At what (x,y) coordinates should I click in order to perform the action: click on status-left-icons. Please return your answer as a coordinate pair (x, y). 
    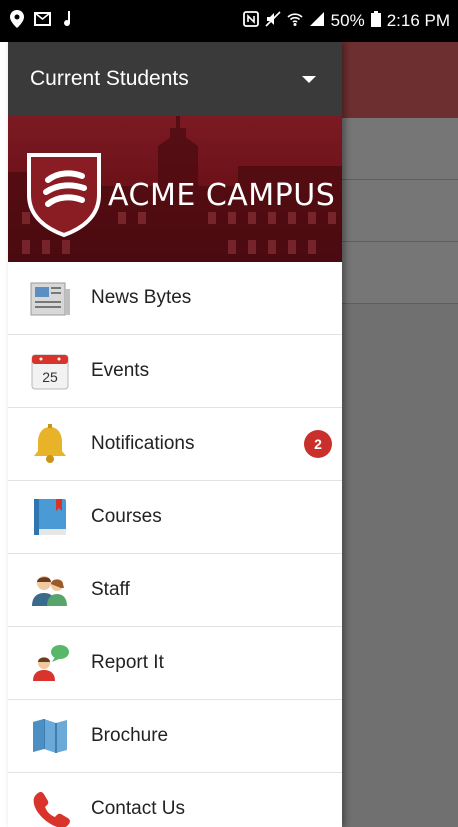
    Looking at the image, I should click on (41, 21).